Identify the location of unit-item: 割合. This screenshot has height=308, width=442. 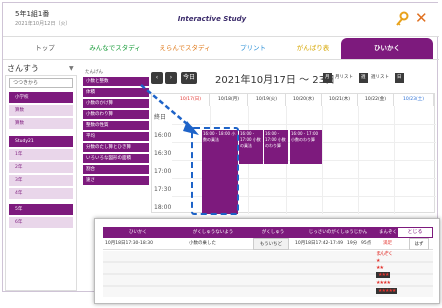
(116, 169).